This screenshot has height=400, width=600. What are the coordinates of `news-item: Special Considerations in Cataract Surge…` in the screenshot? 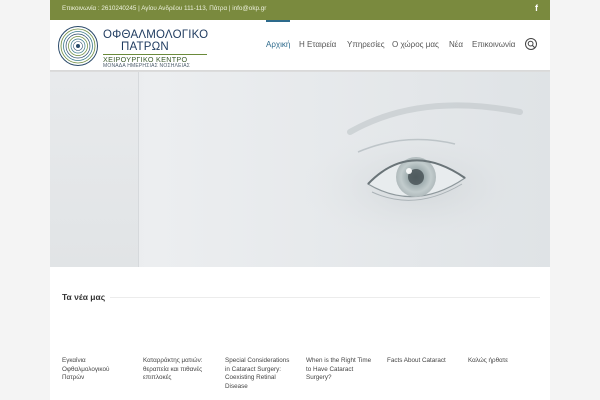 It's located at (260, 374).